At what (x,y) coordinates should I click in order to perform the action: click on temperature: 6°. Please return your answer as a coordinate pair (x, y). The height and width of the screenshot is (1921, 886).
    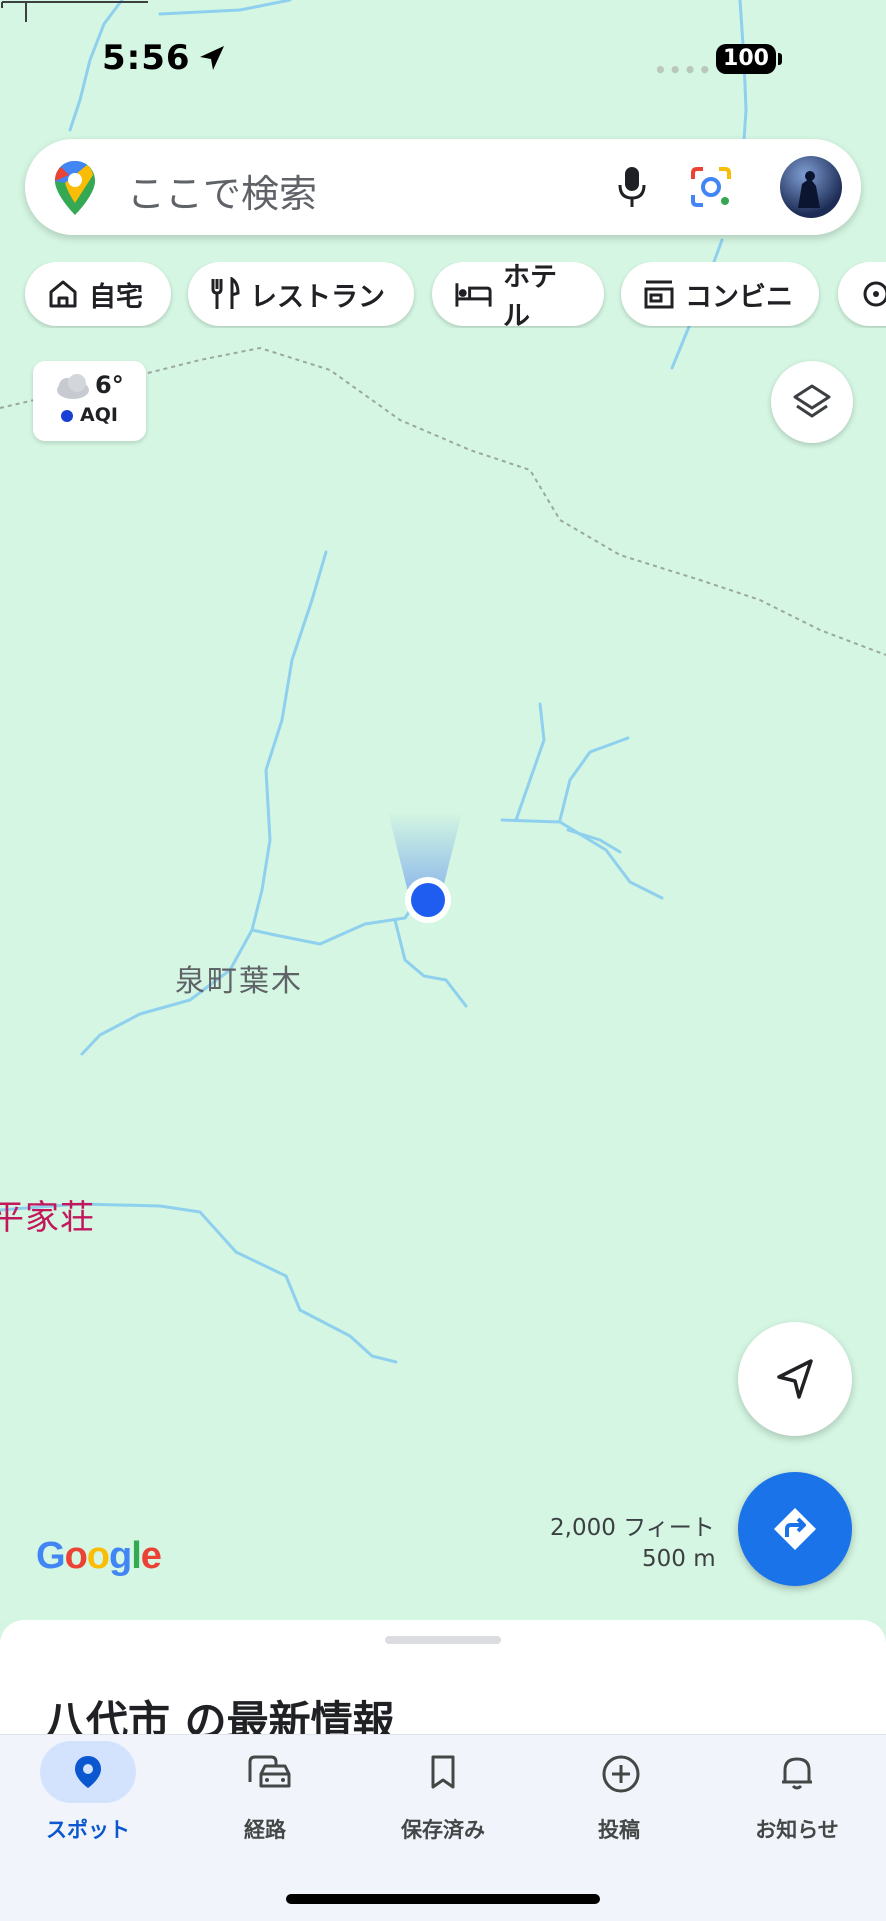
    Looking at the image, I should click on (109, 385).